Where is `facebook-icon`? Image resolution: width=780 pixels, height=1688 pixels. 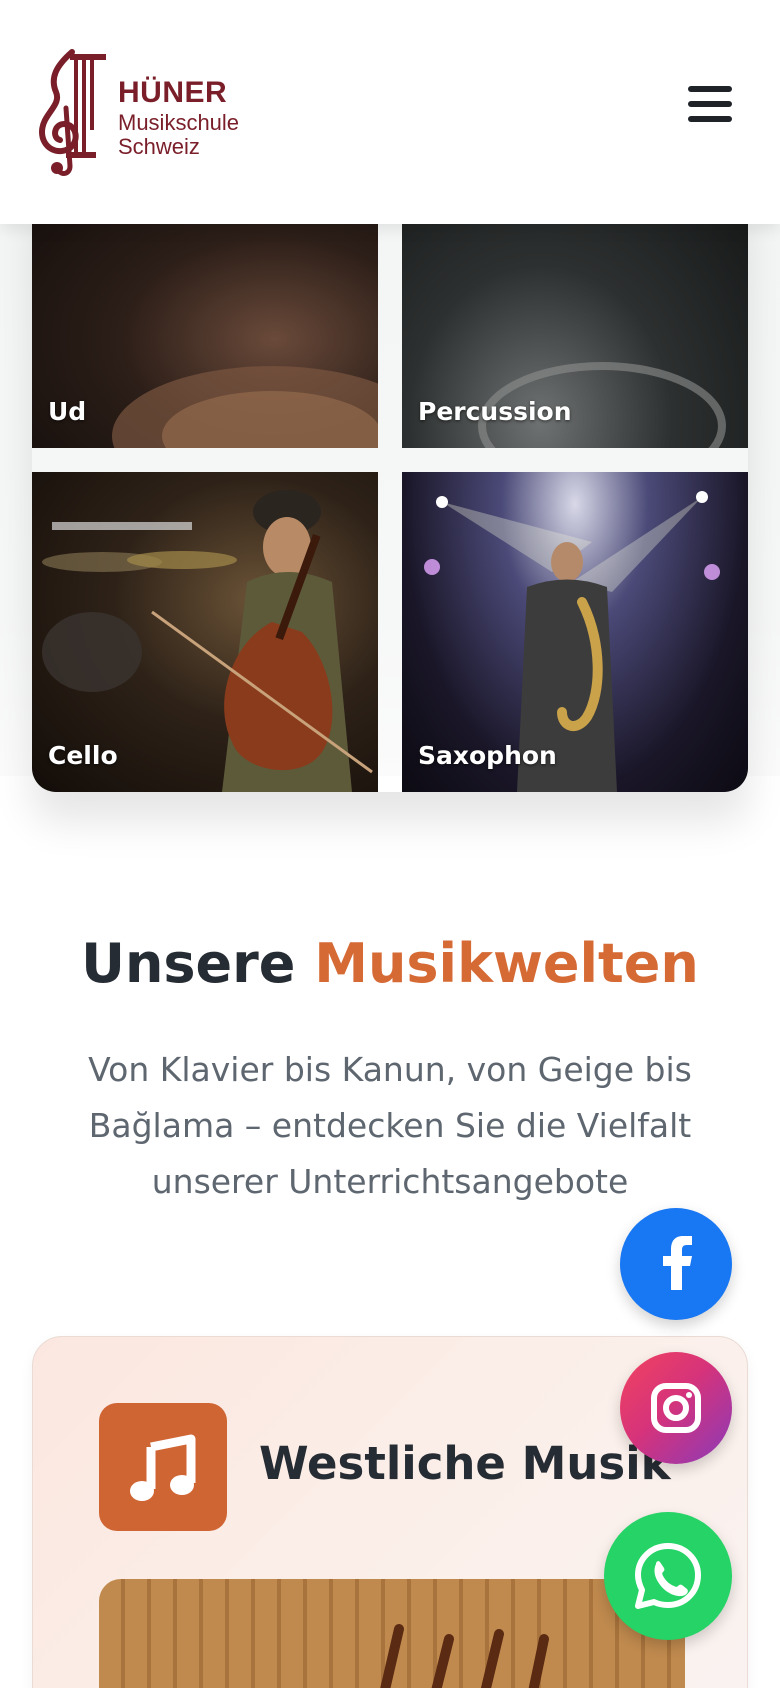 facebook-icon is located at coordinates (677, 1263).